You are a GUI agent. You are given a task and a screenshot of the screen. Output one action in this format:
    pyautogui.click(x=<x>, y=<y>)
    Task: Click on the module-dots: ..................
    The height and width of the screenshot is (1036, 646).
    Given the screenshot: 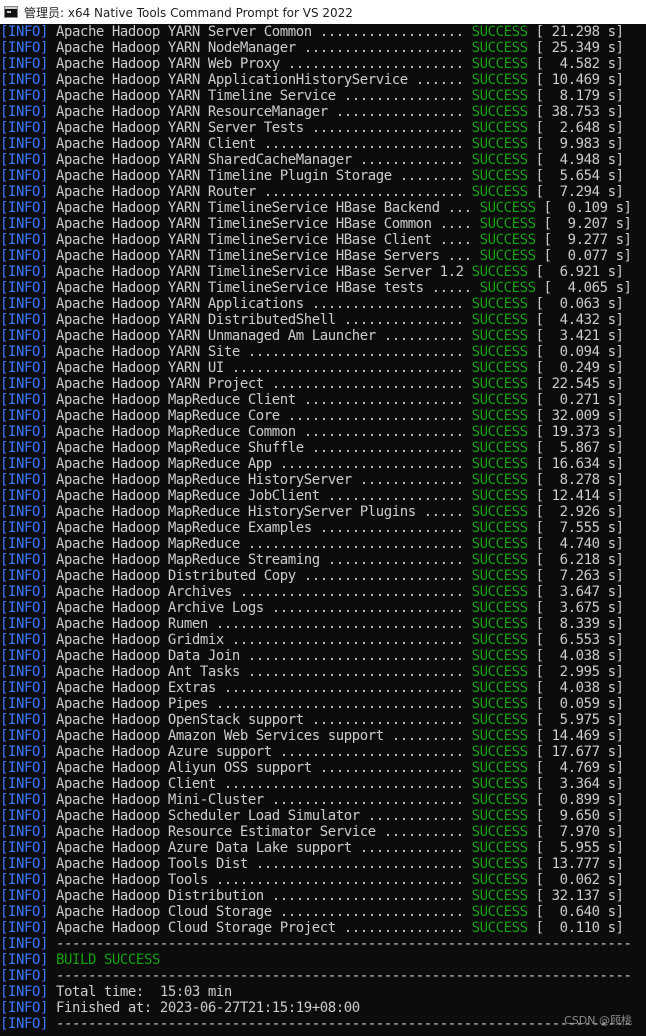 What is the action you would take?
    pyautogui.click(x=387, y=32)
    